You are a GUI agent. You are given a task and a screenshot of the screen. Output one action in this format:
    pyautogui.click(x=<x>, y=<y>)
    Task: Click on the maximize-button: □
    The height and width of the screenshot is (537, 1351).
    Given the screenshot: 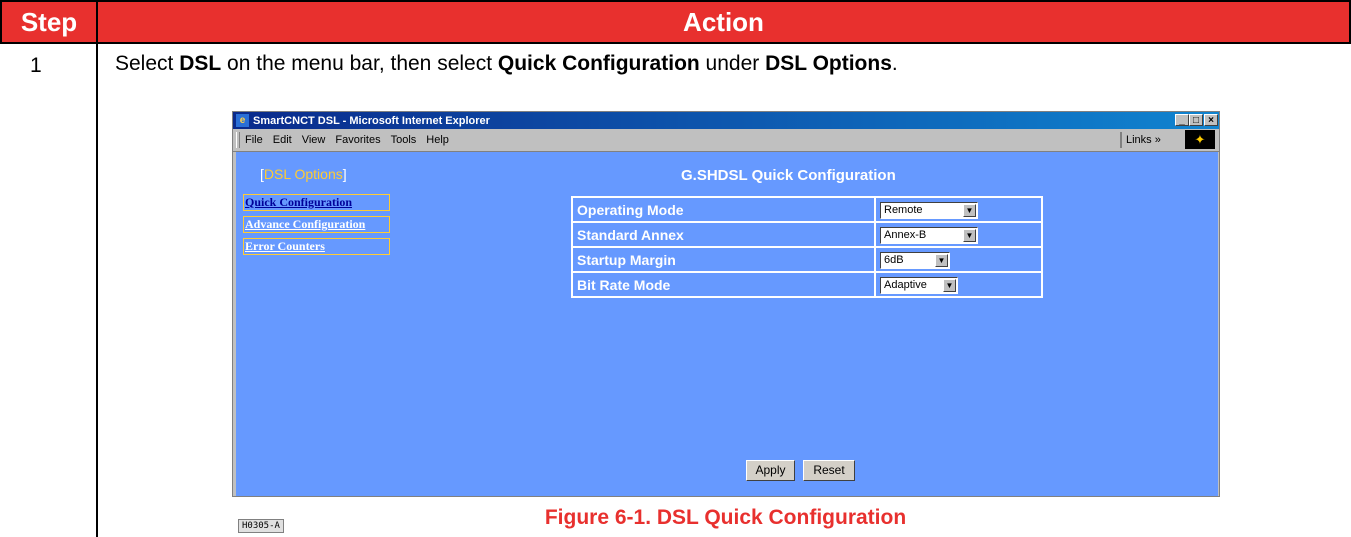 What is the action you would take?
    pyautogui.click(x=1196, y=120)
    